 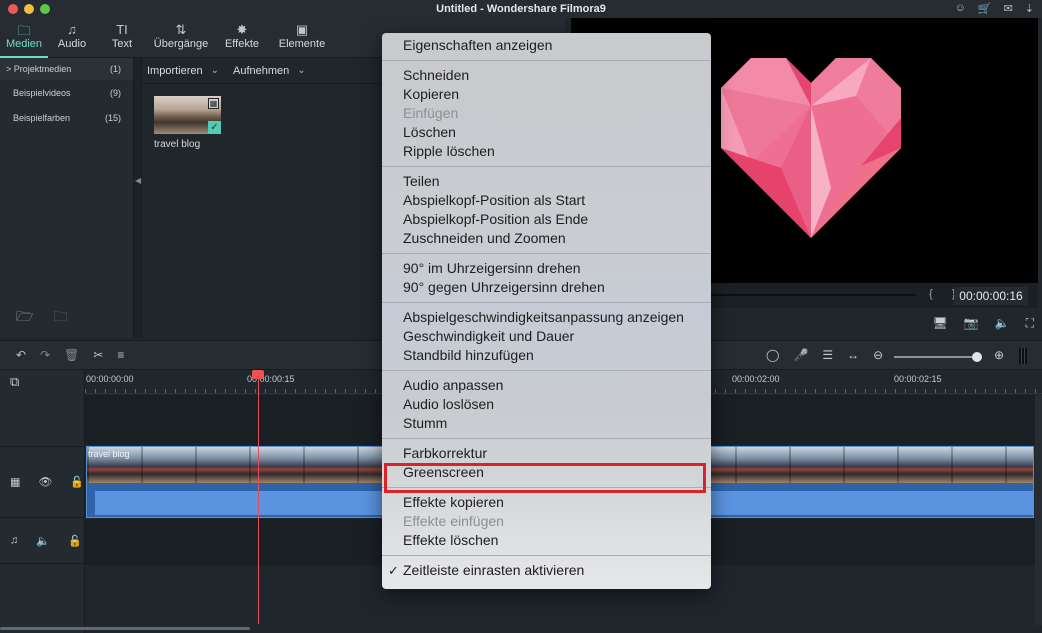 What do you see at coordinates (939, 323) in the screenshot?
I see `render-preview-icon: 🖥` at bounding box center [939, 323].